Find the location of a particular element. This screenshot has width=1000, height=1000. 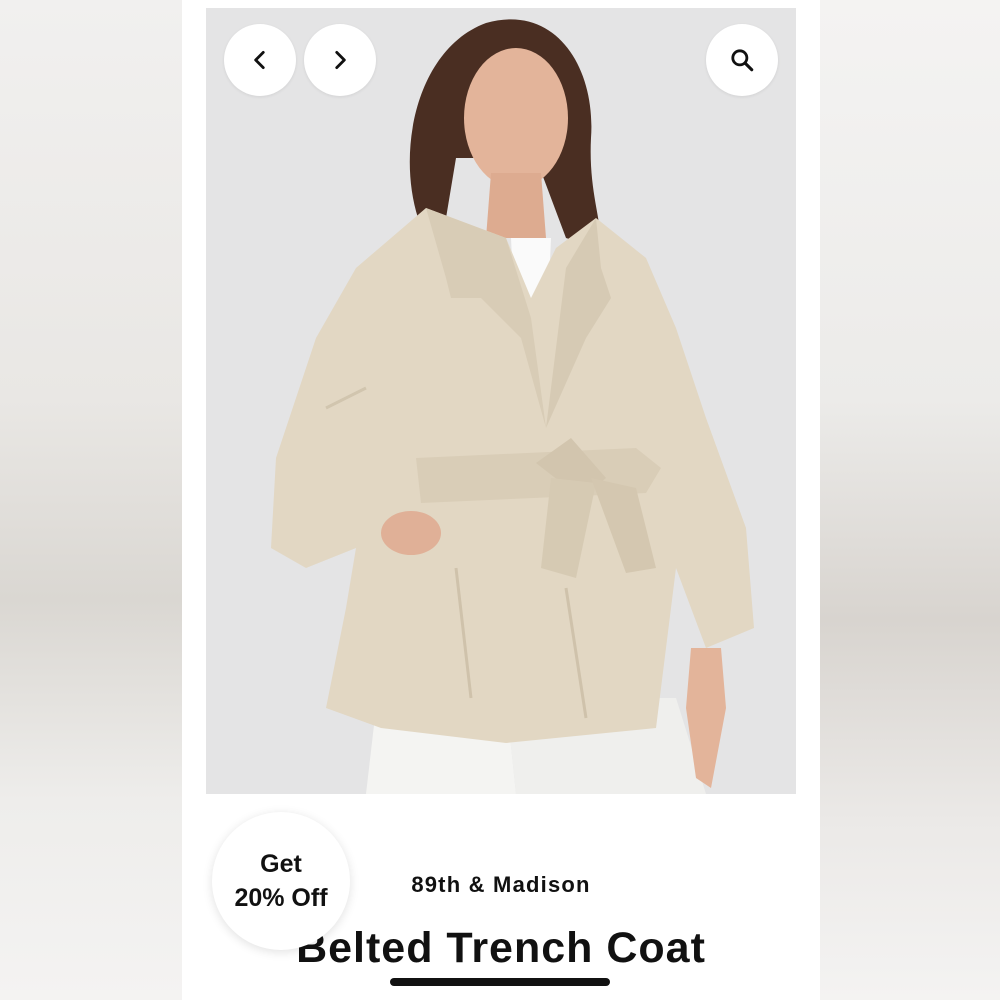

chevron-right-icon is located at coordinates (340, 60).